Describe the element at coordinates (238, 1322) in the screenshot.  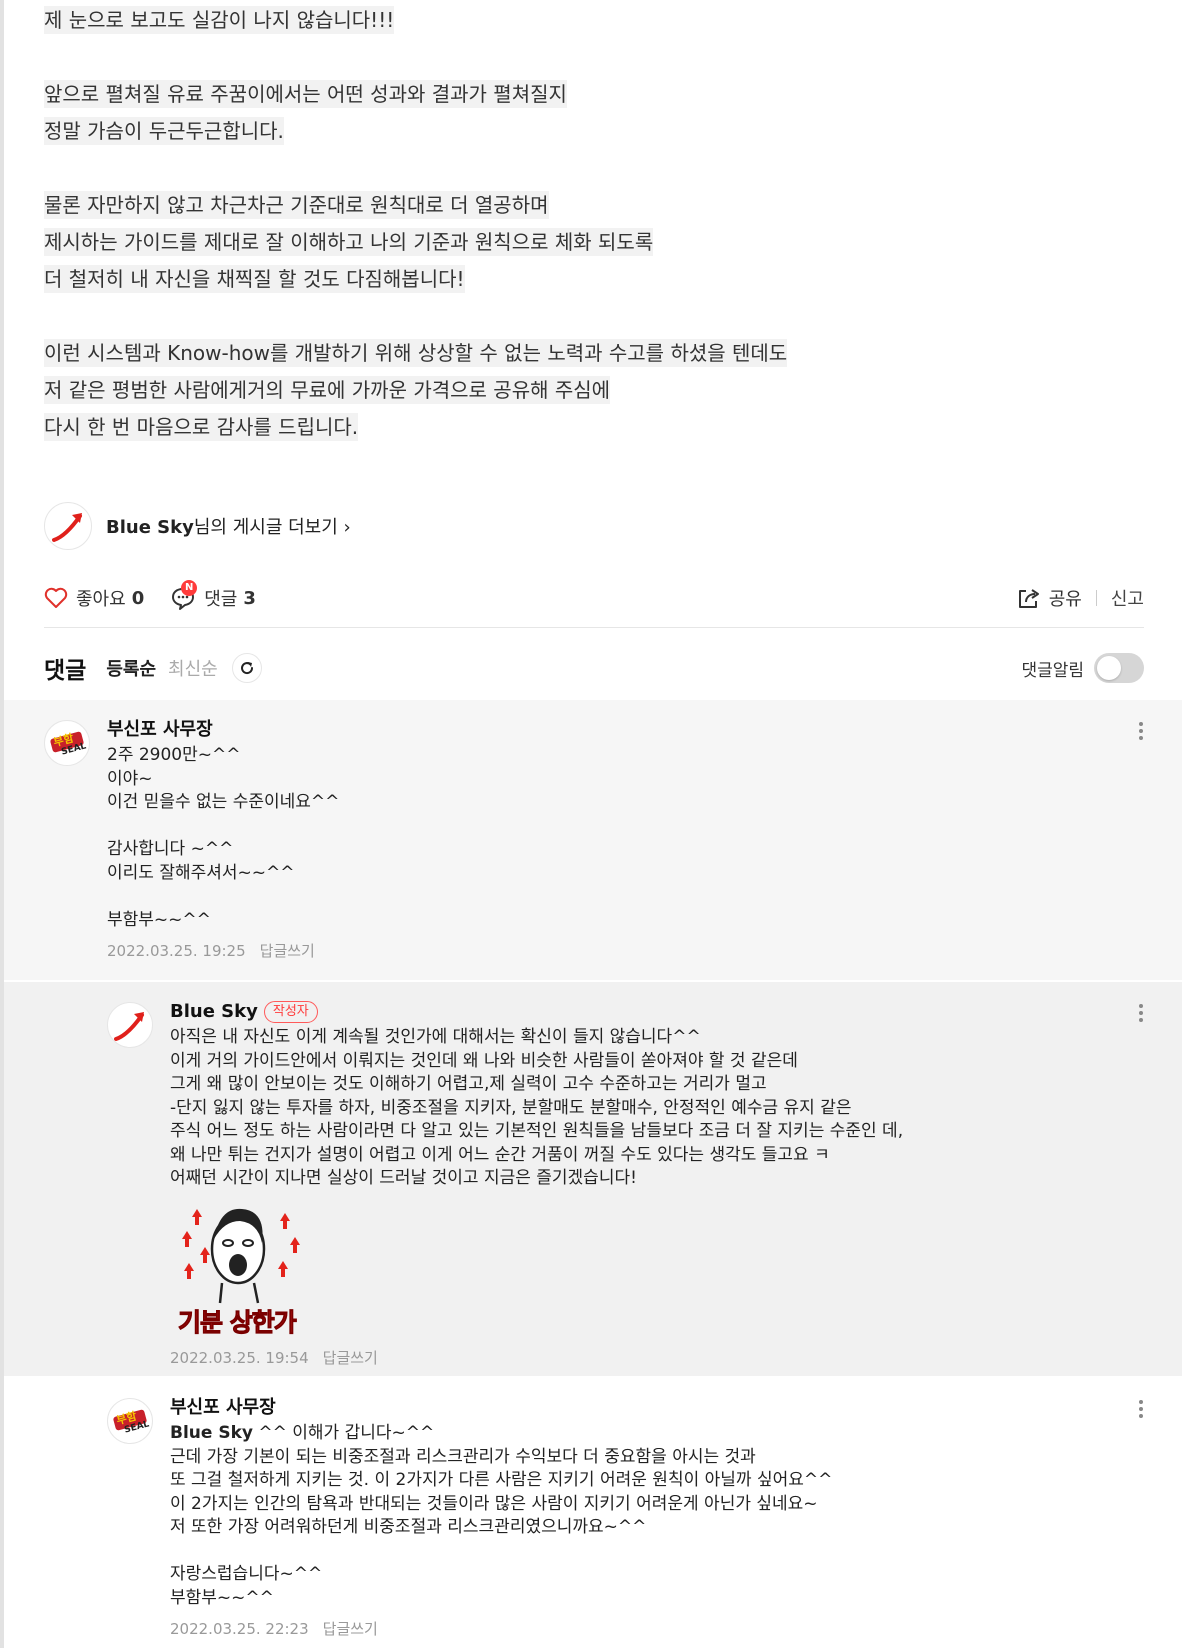
I see `sticker-caption: 기분 상한가` at that location.